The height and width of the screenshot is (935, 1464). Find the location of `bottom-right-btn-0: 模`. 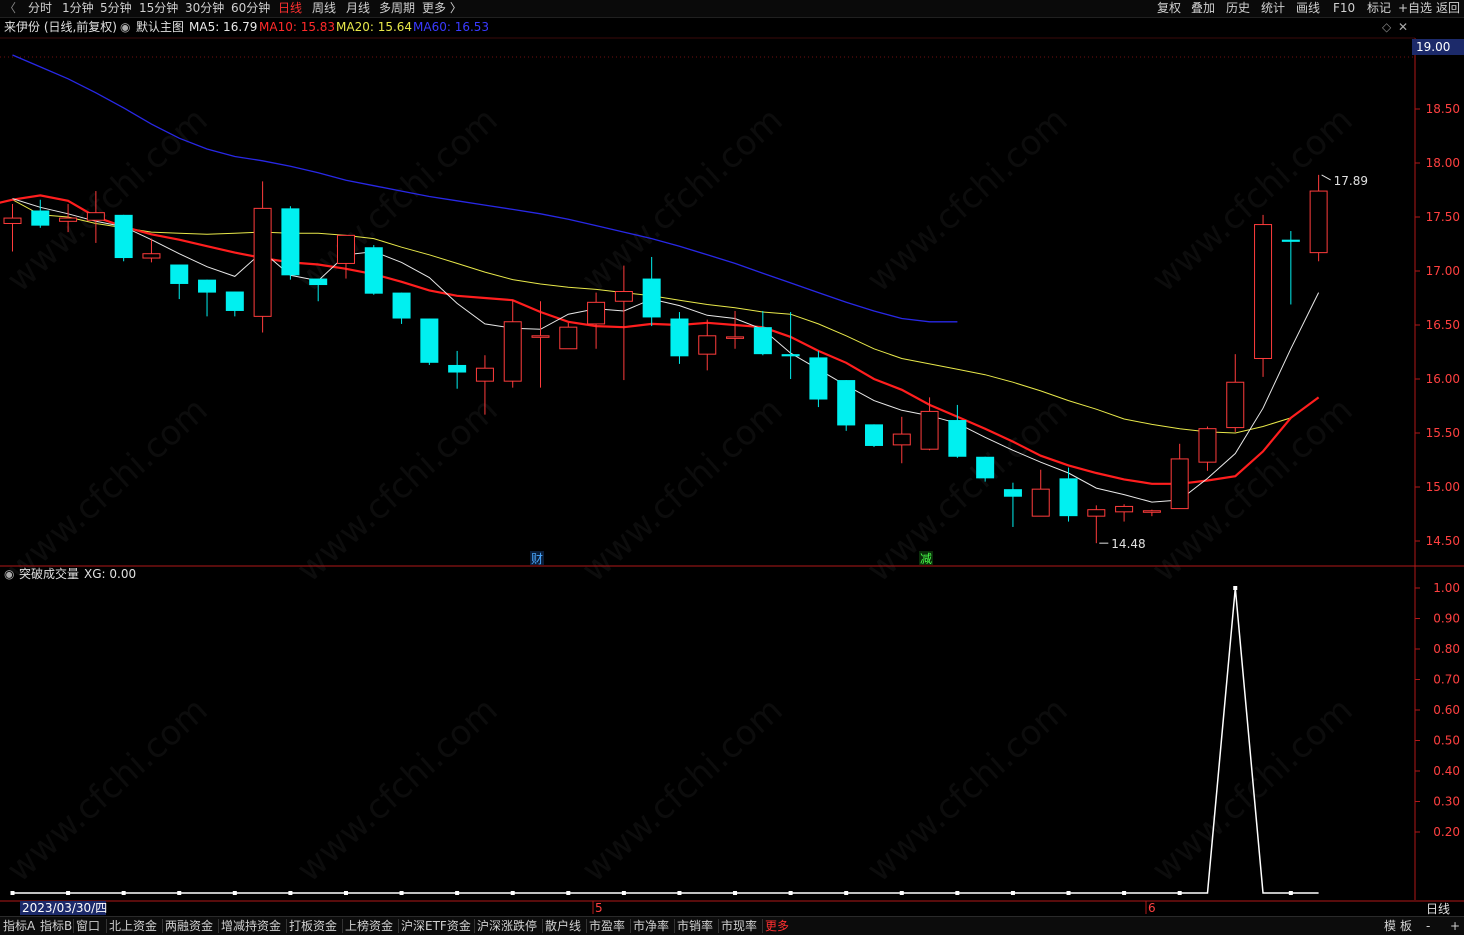

bottom-right-btn-0: 模 is located at coordinates (1390, 926).